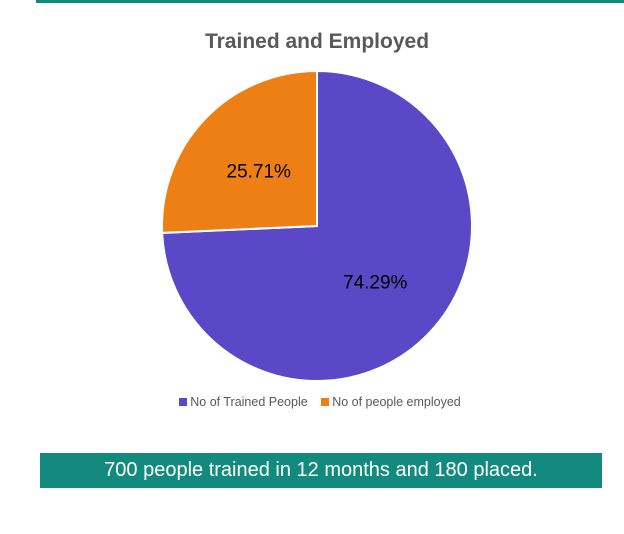 This screenshot has height=534, width=624. Describe the element at coordinates (259, 171) in the screenshot. I see `data-label: 25.71%` at that location.